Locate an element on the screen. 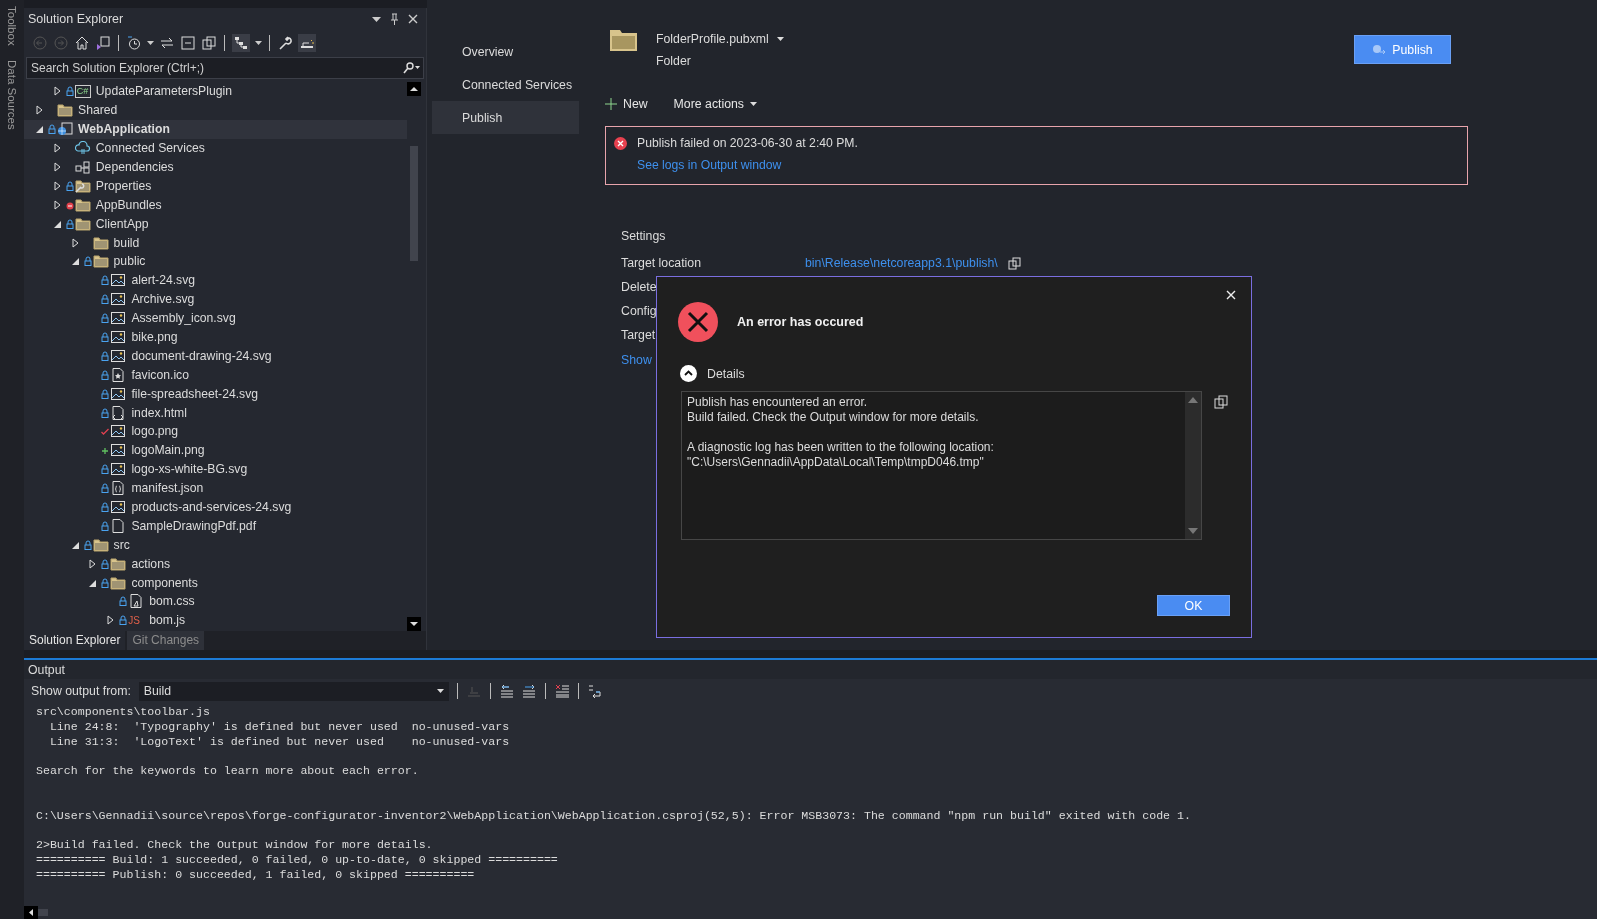 This screenshot has height=919, width=1597. tree-item: actions is located at coordinates (215, 564).